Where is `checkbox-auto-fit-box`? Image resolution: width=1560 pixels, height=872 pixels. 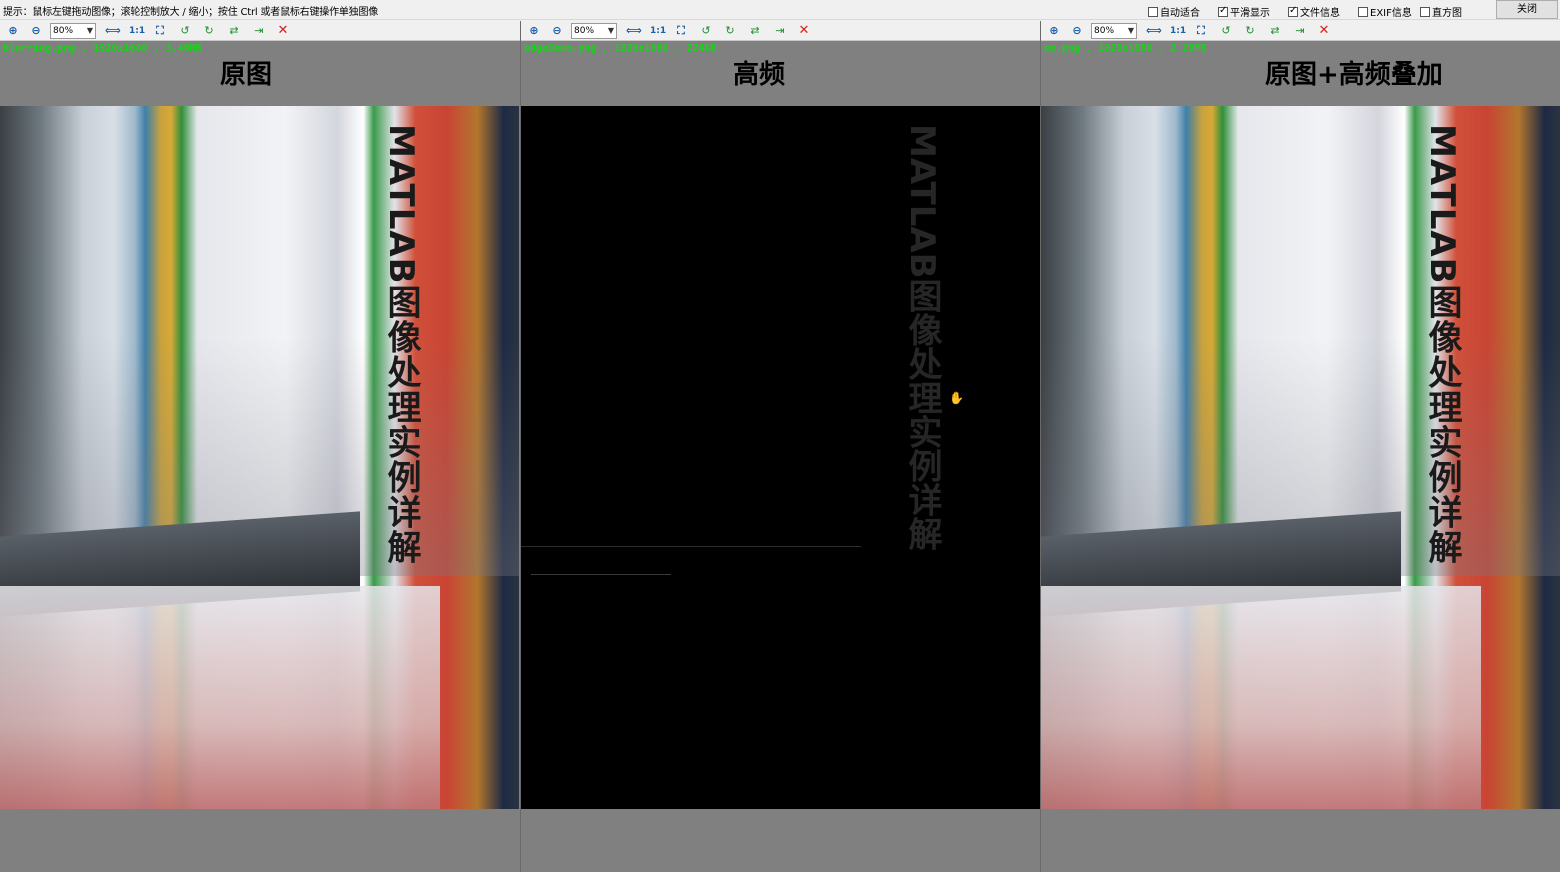 checkbox-auto-fit-box is located at coordinates (1153, 11).